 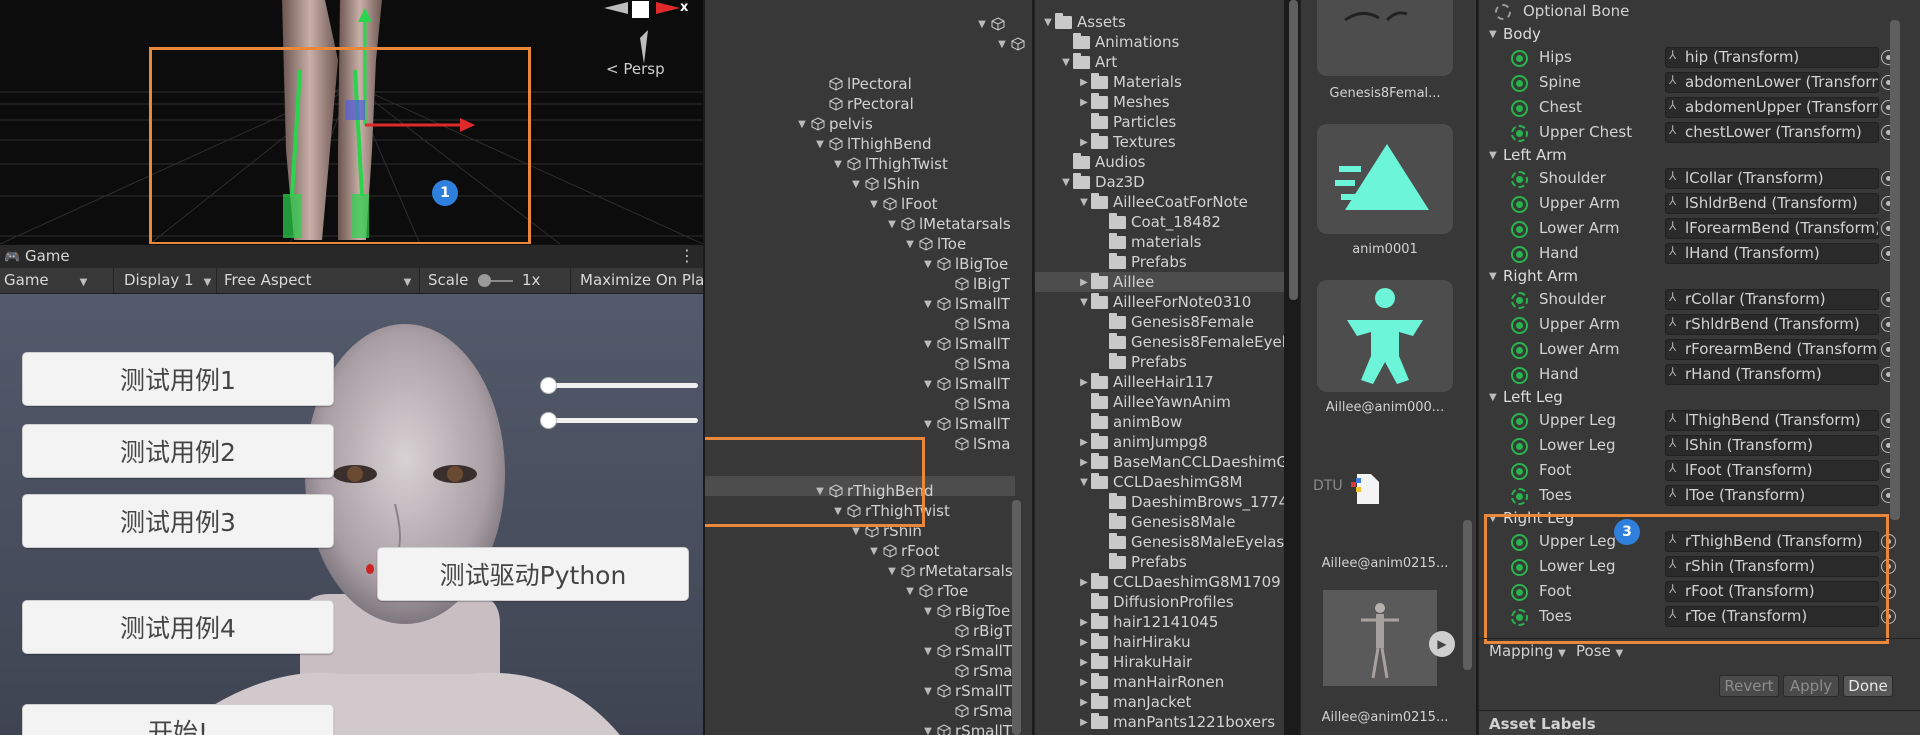 I want to click on scene-view: x < Persp 1, so click(x=351, y=122).